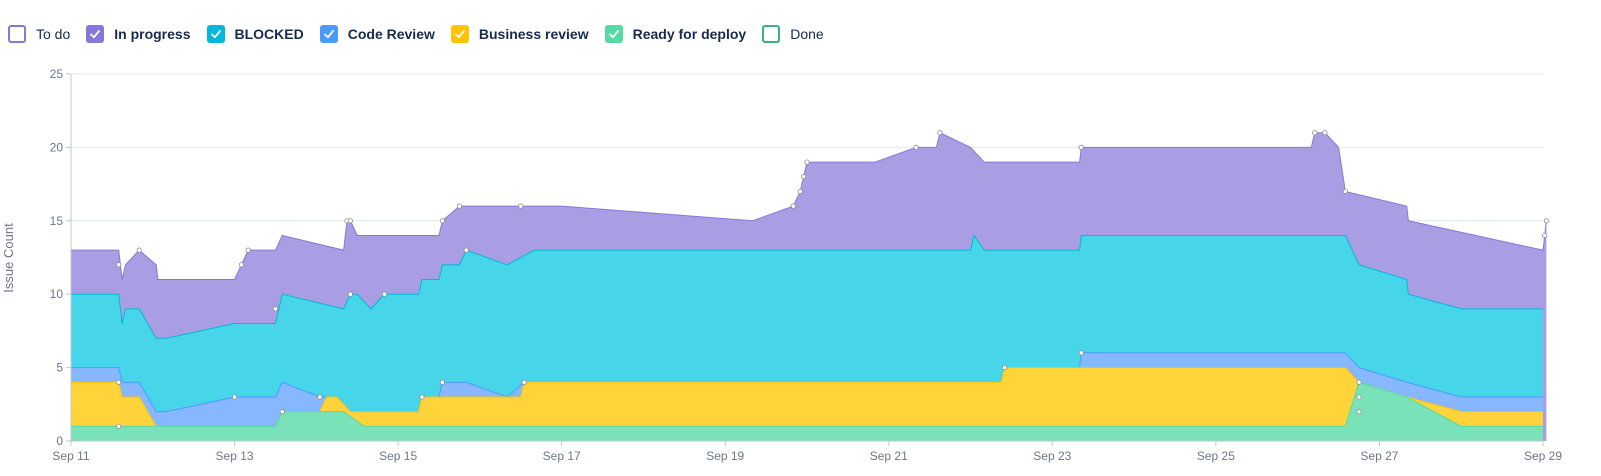  What do you see at coordinates (57, 74) in the screenshot?
I see `y-tick-label: 25` at bounding box center [57, 74].